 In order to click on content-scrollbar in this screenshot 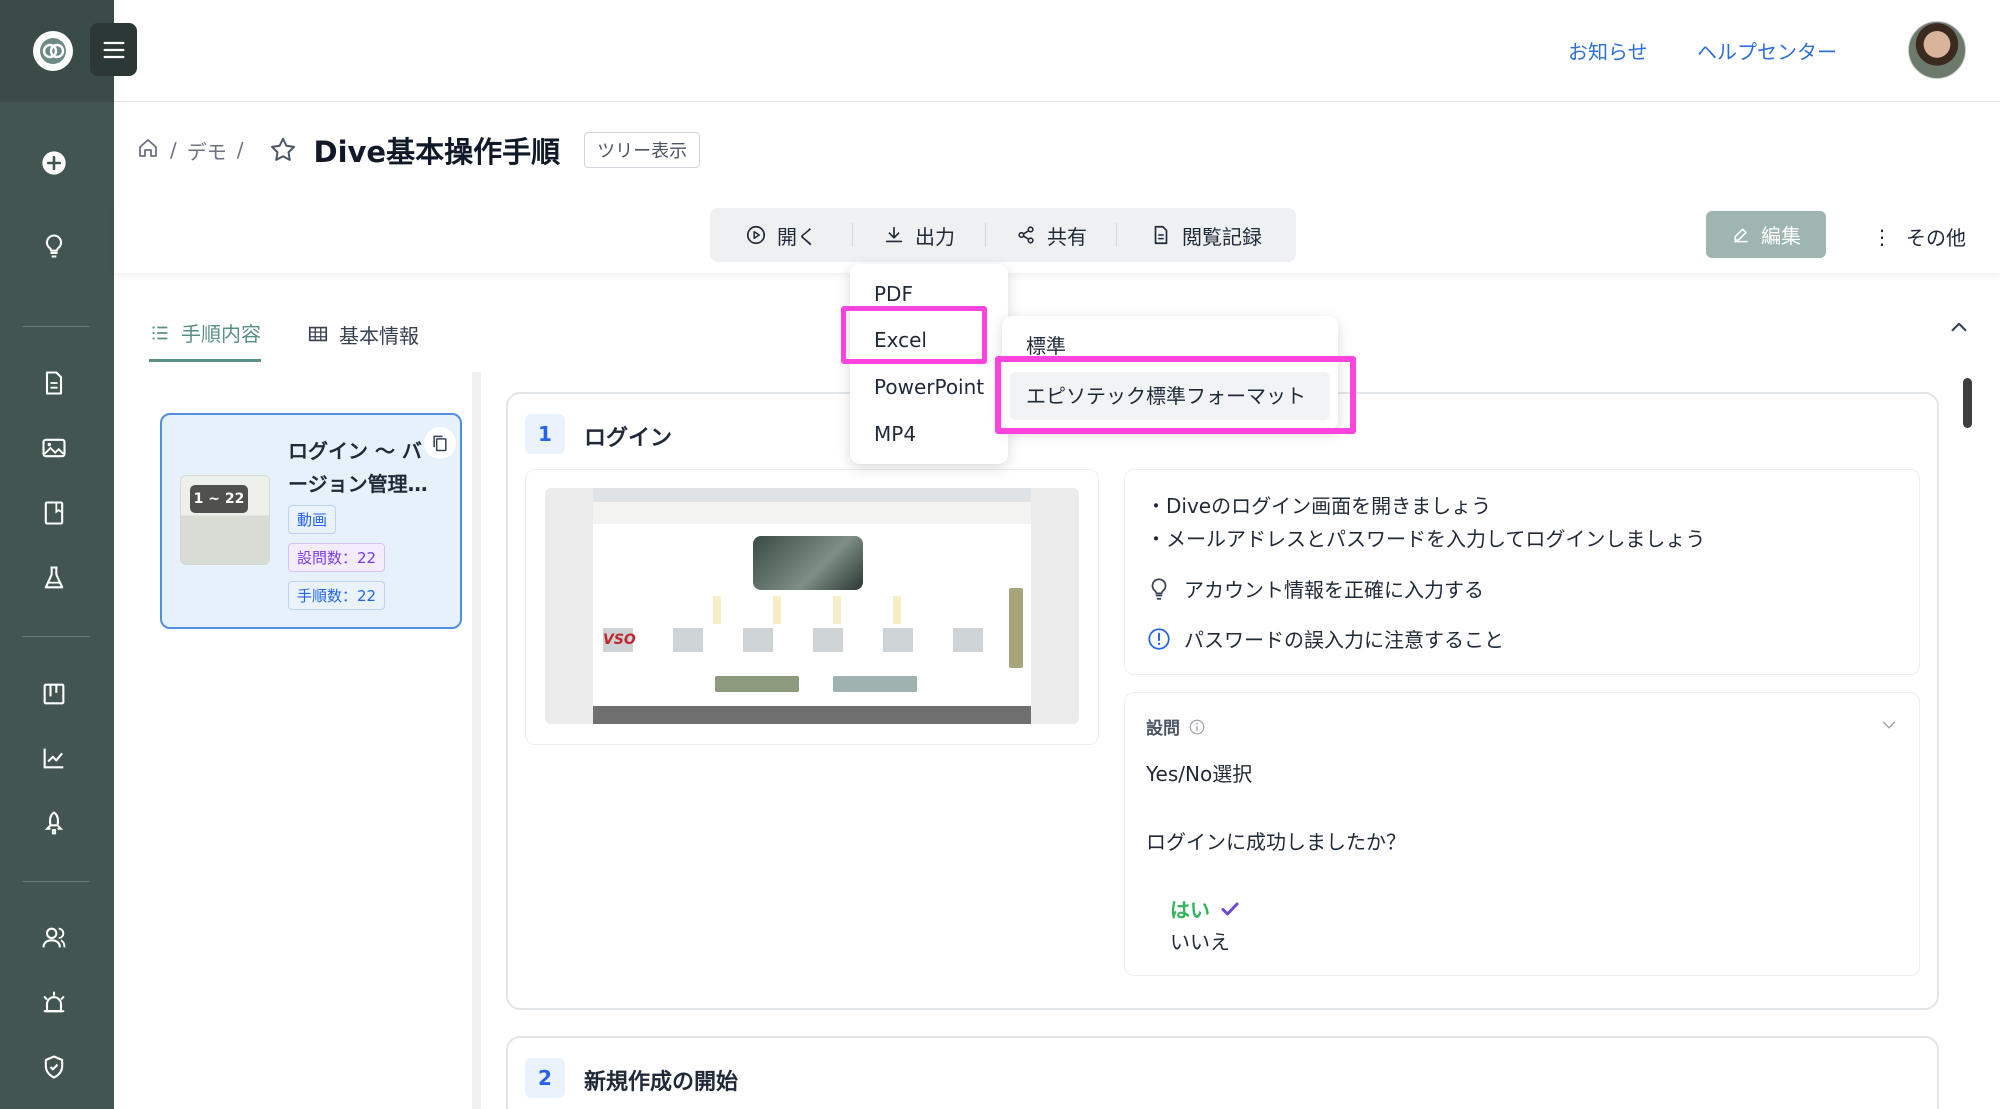, I will do `click(1967, 403)`.